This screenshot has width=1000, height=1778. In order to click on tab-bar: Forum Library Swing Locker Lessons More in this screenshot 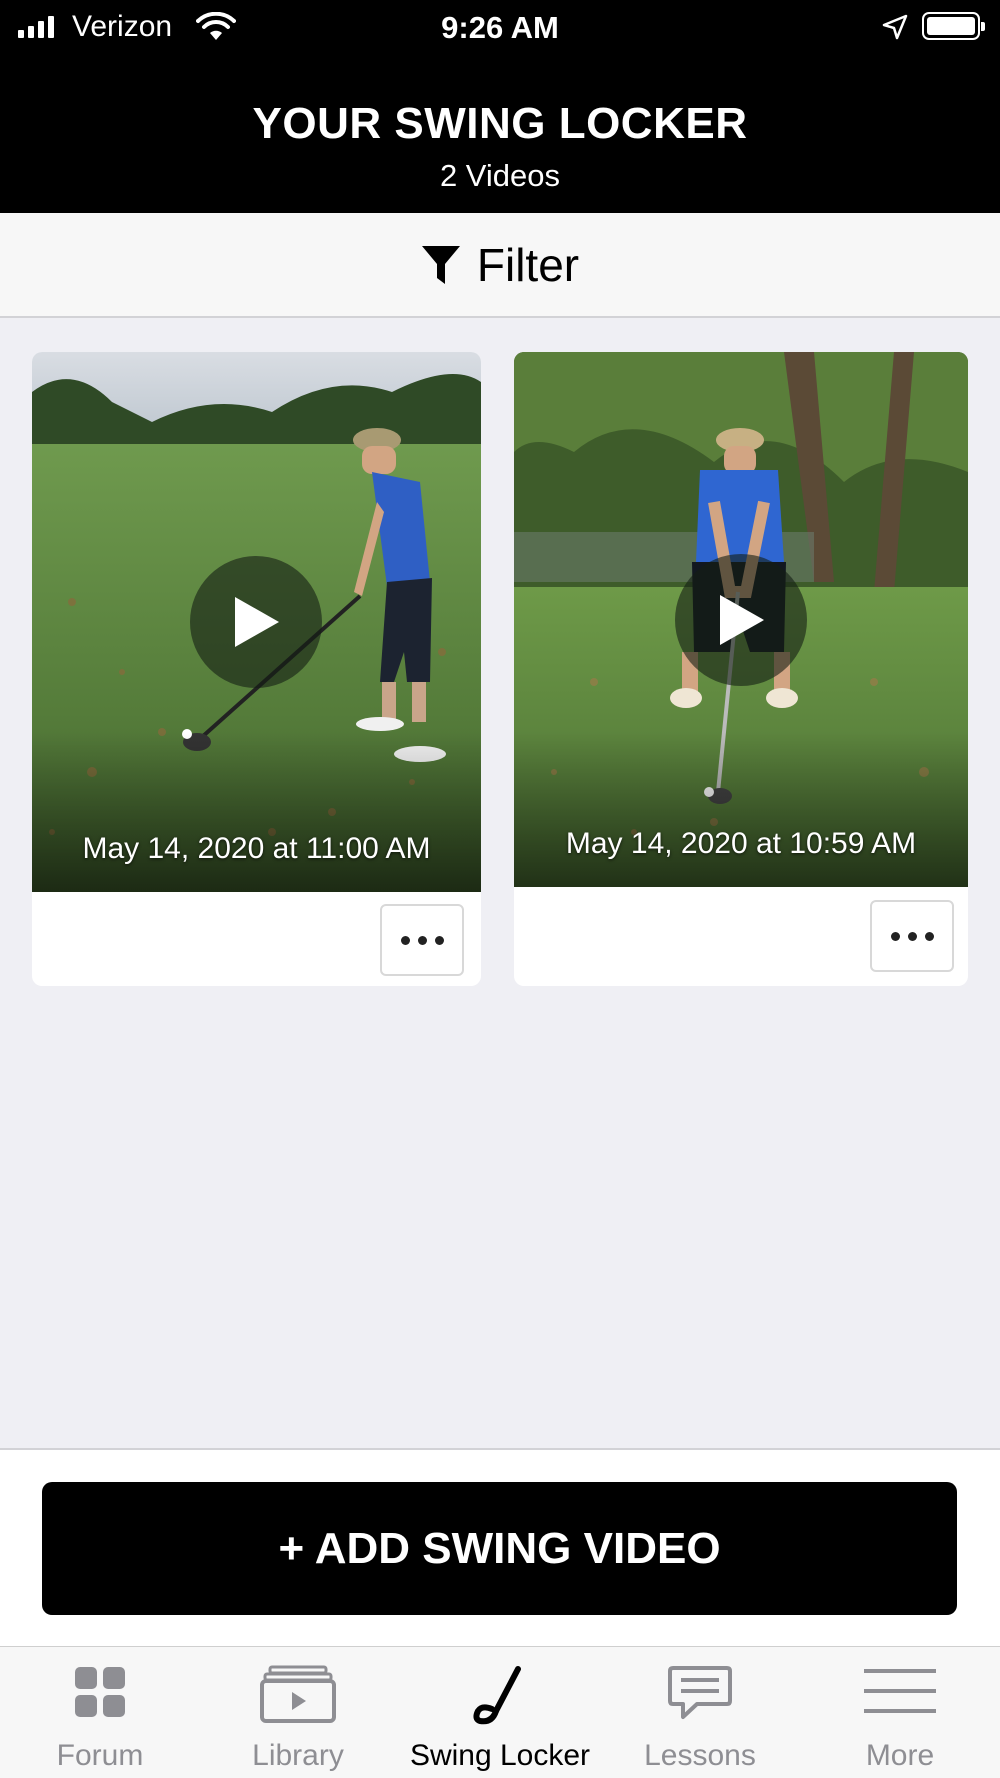, I will do `click(500, 1712)`.